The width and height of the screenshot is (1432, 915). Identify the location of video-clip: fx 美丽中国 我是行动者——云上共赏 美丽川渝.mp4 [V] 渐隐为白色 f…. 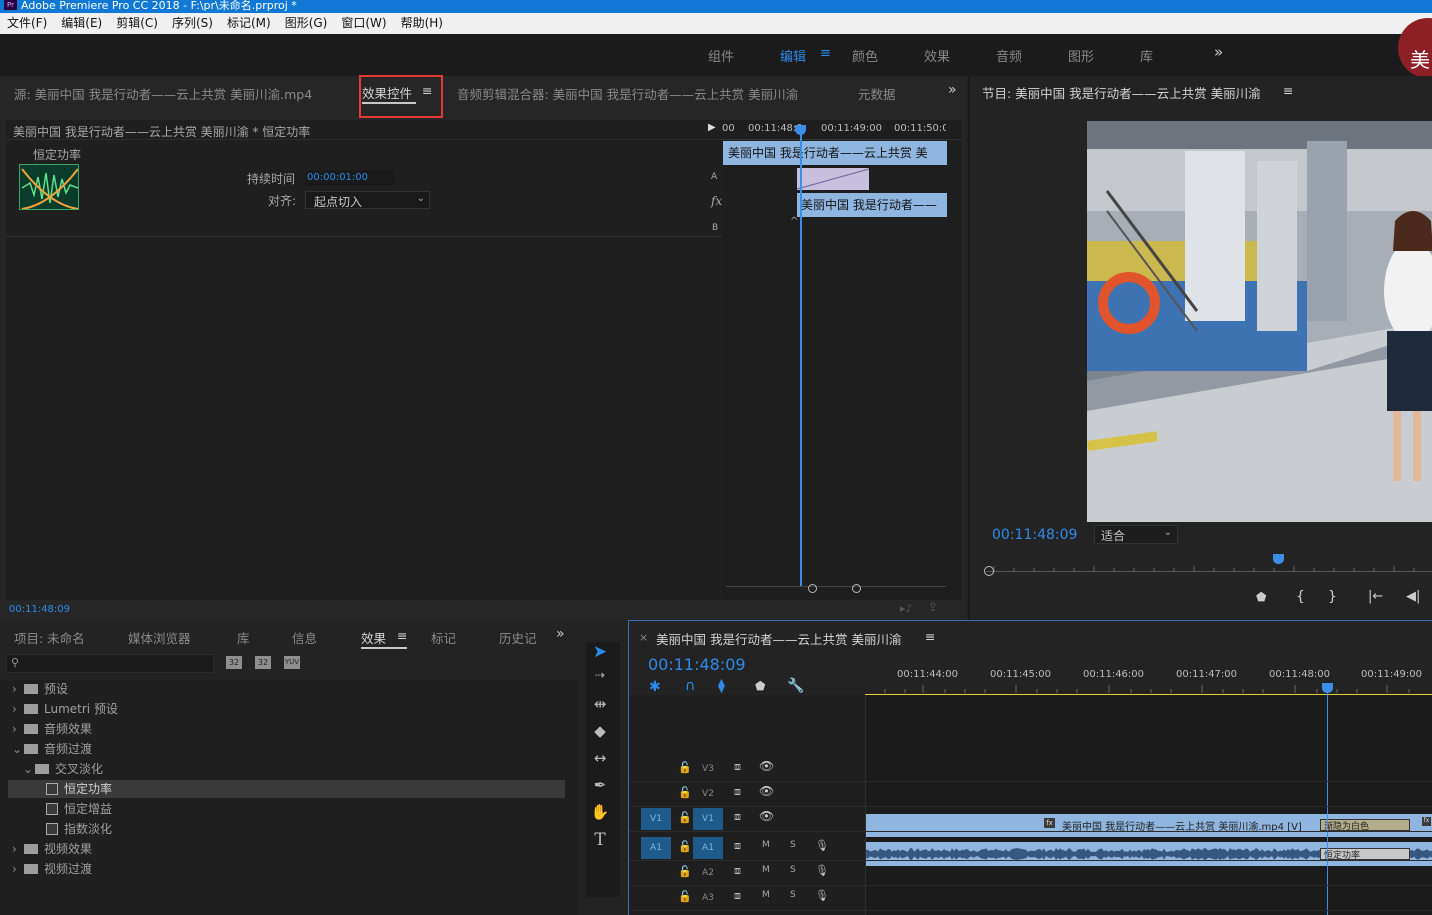
(1149, 825).